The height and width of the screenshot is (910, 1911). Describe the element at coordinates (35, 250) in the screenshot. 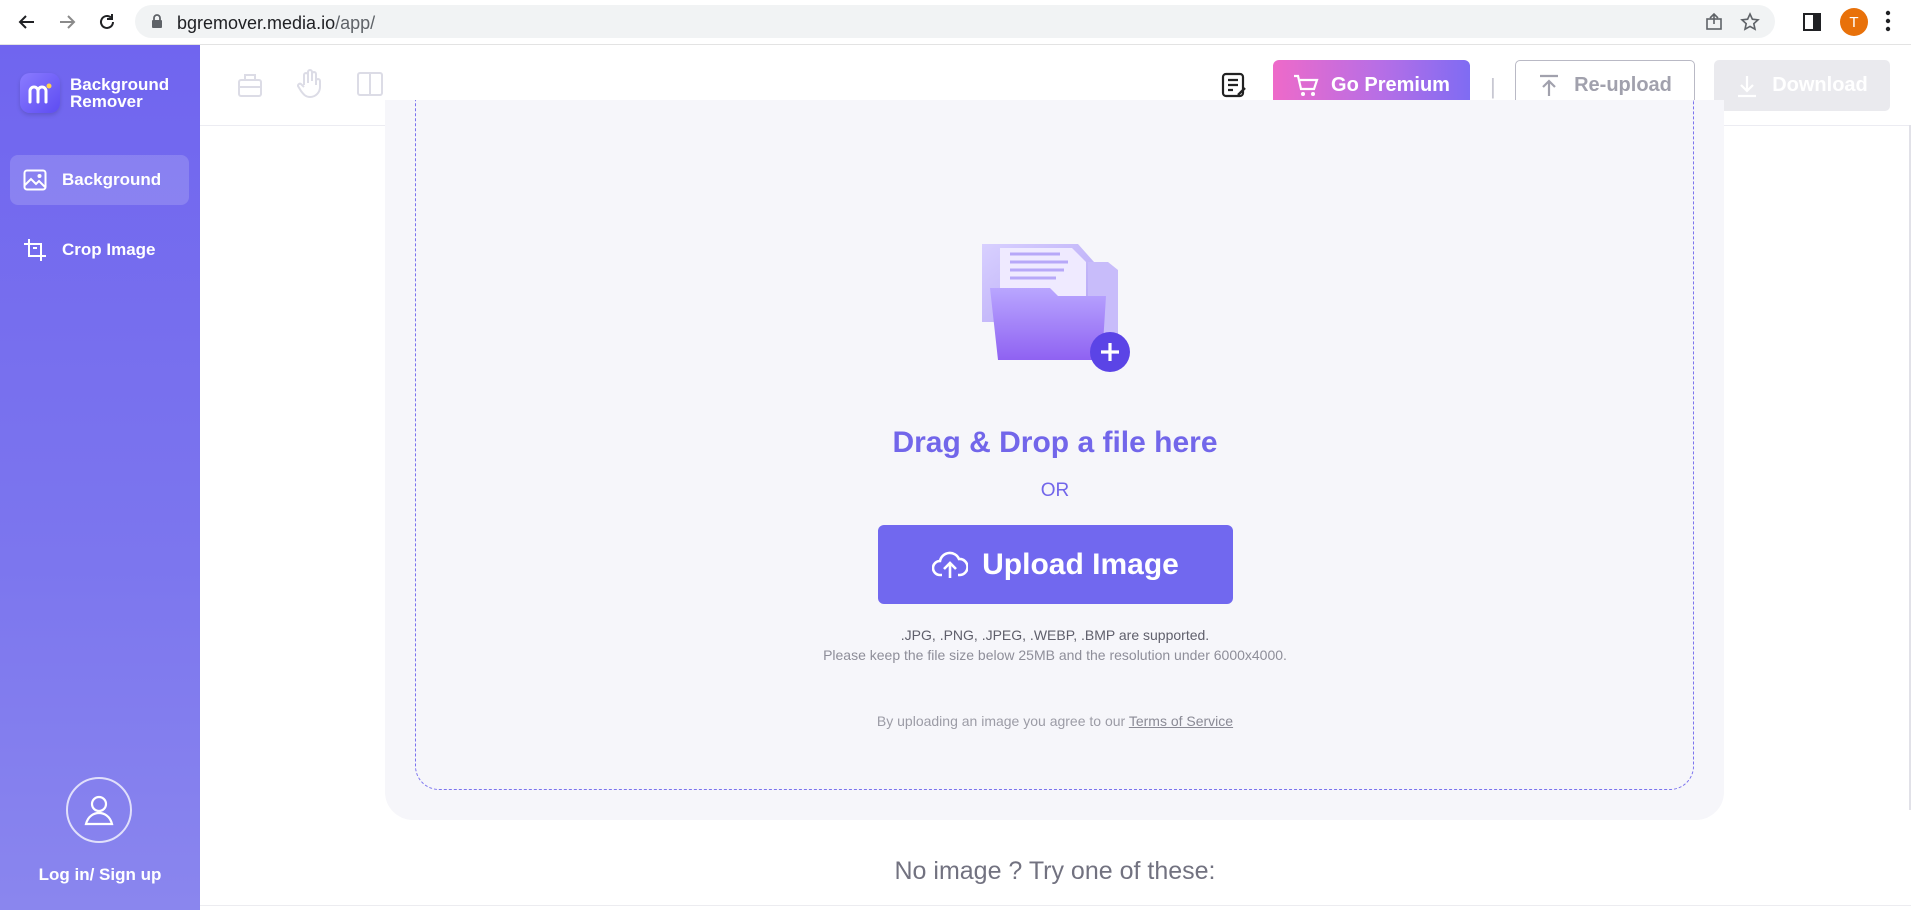

I see `crop-icon` at that location.